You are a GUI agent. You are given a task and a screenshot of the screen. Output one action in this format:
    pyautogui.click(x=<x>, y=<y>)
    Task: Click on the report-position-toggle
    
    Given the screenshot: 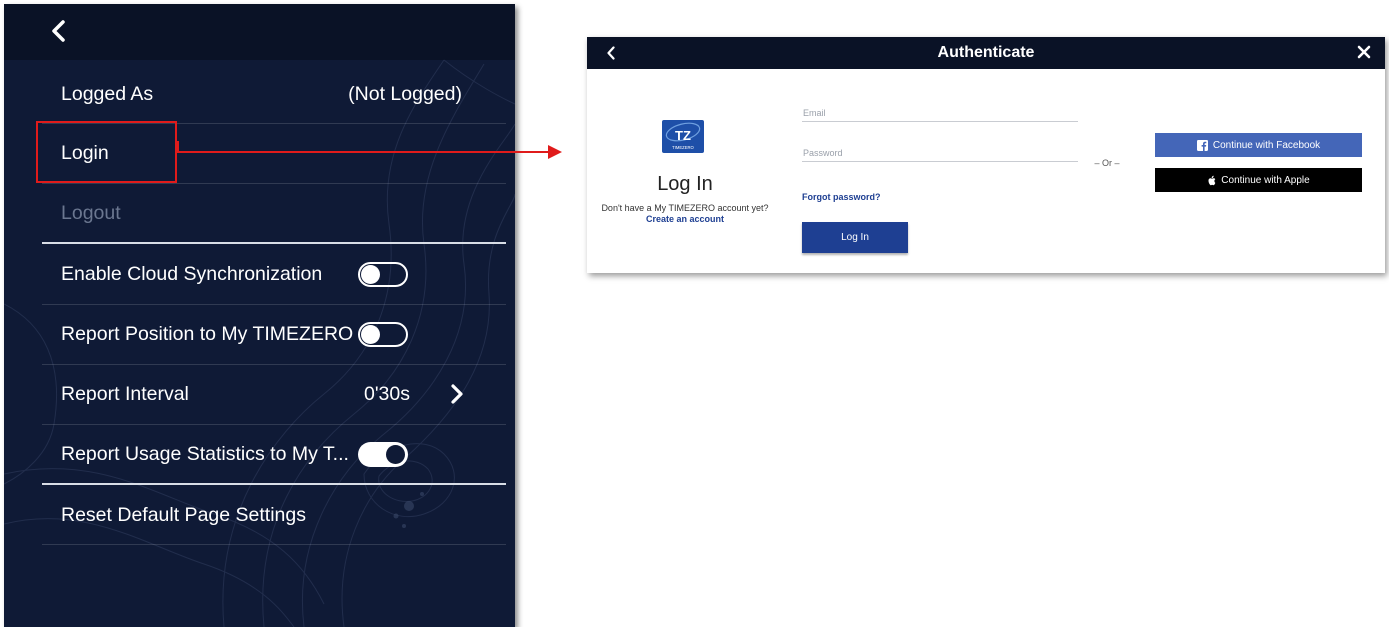 What is the action you would take?
    pyautogui.click(x=383, y=334)
    